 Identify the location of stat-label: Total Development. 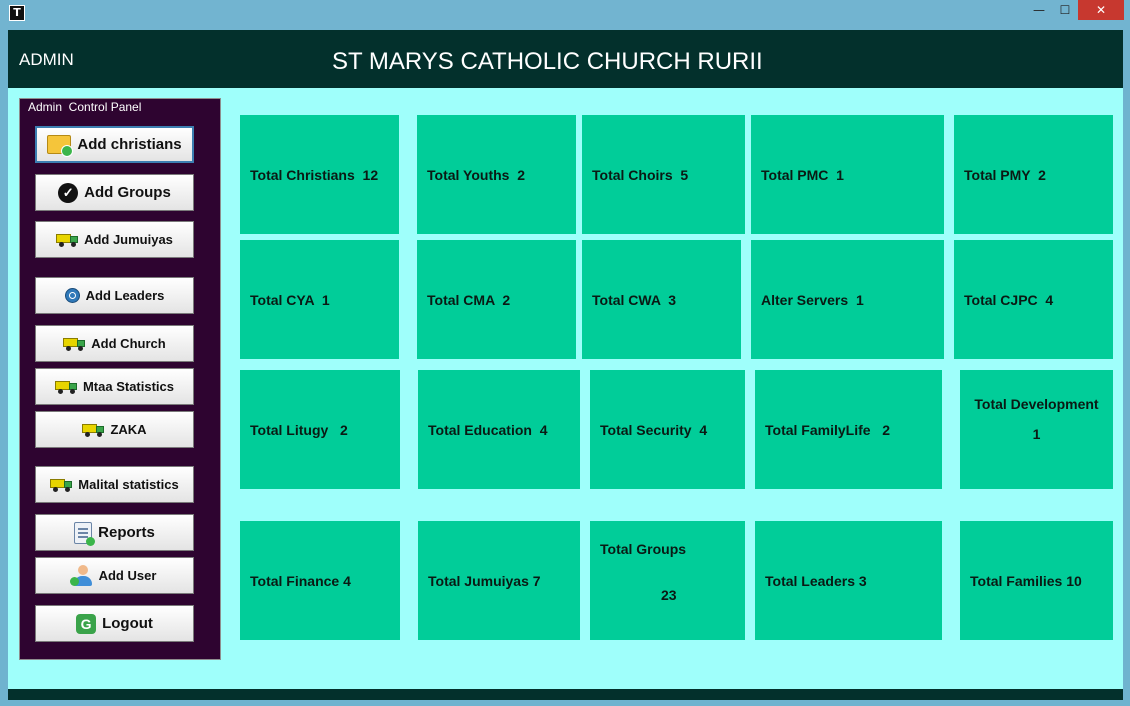
(1036, 404).